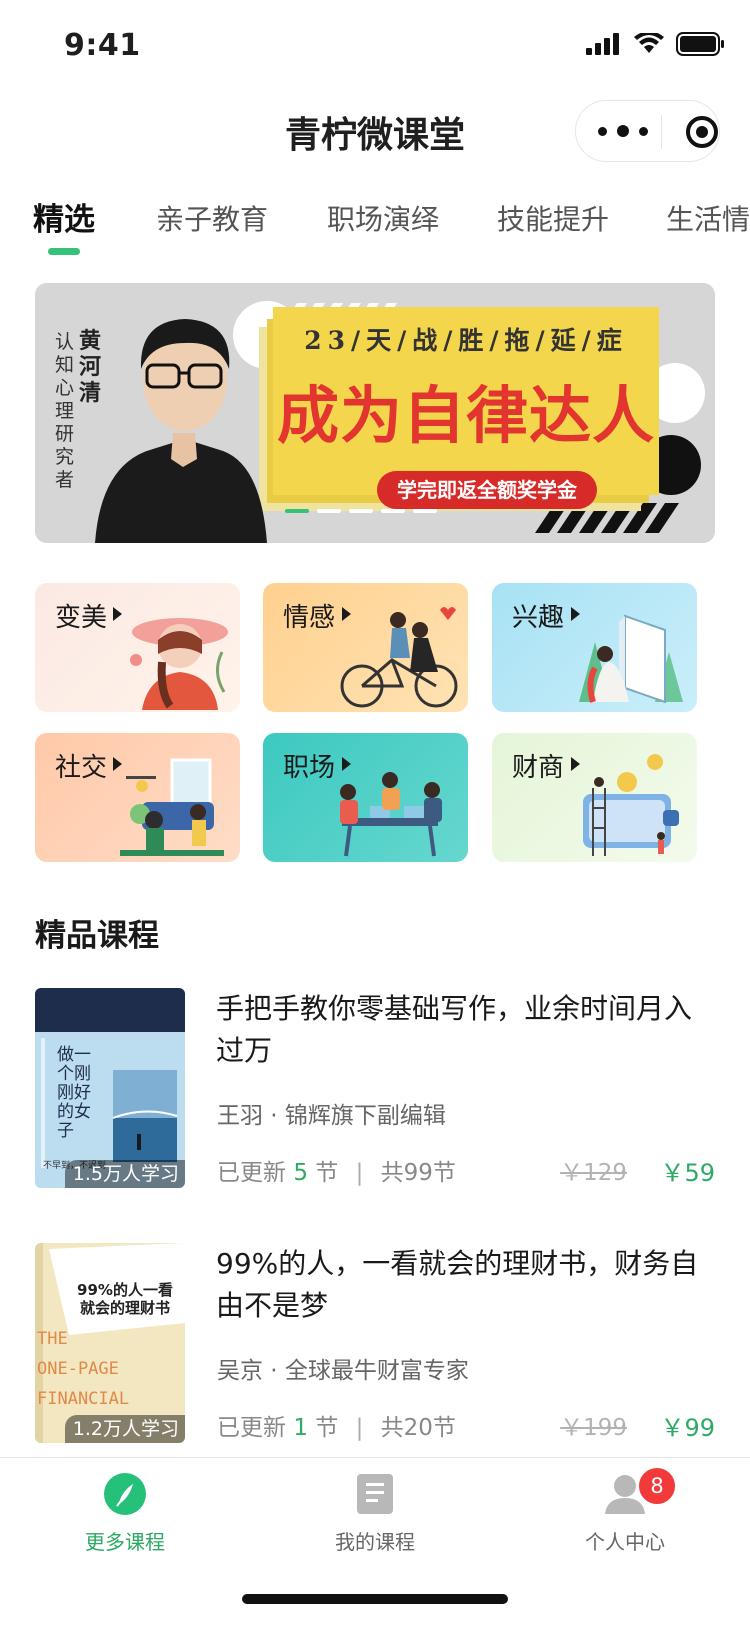 The width and height of the screenshot is (750, 1625). What do you see at coordinates (687, 1173) in the screenshot?
I see `sale-price: ￥59` at bounding box center [687, 1173].